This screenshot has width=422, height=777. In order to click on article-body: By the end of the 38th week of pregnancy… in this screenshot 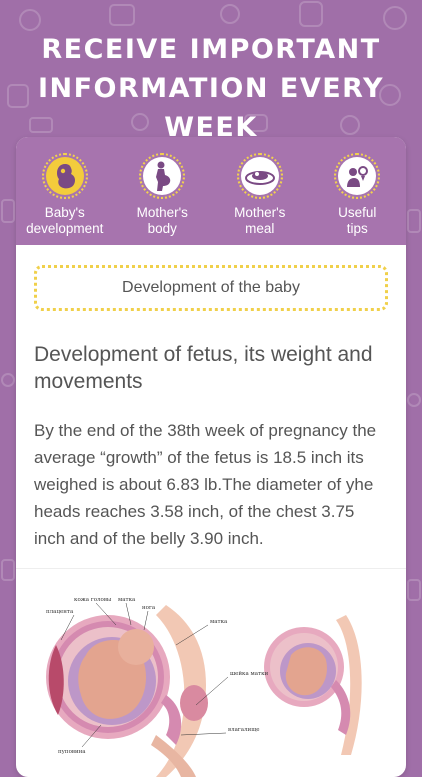, I will do `click(205, 484)`.